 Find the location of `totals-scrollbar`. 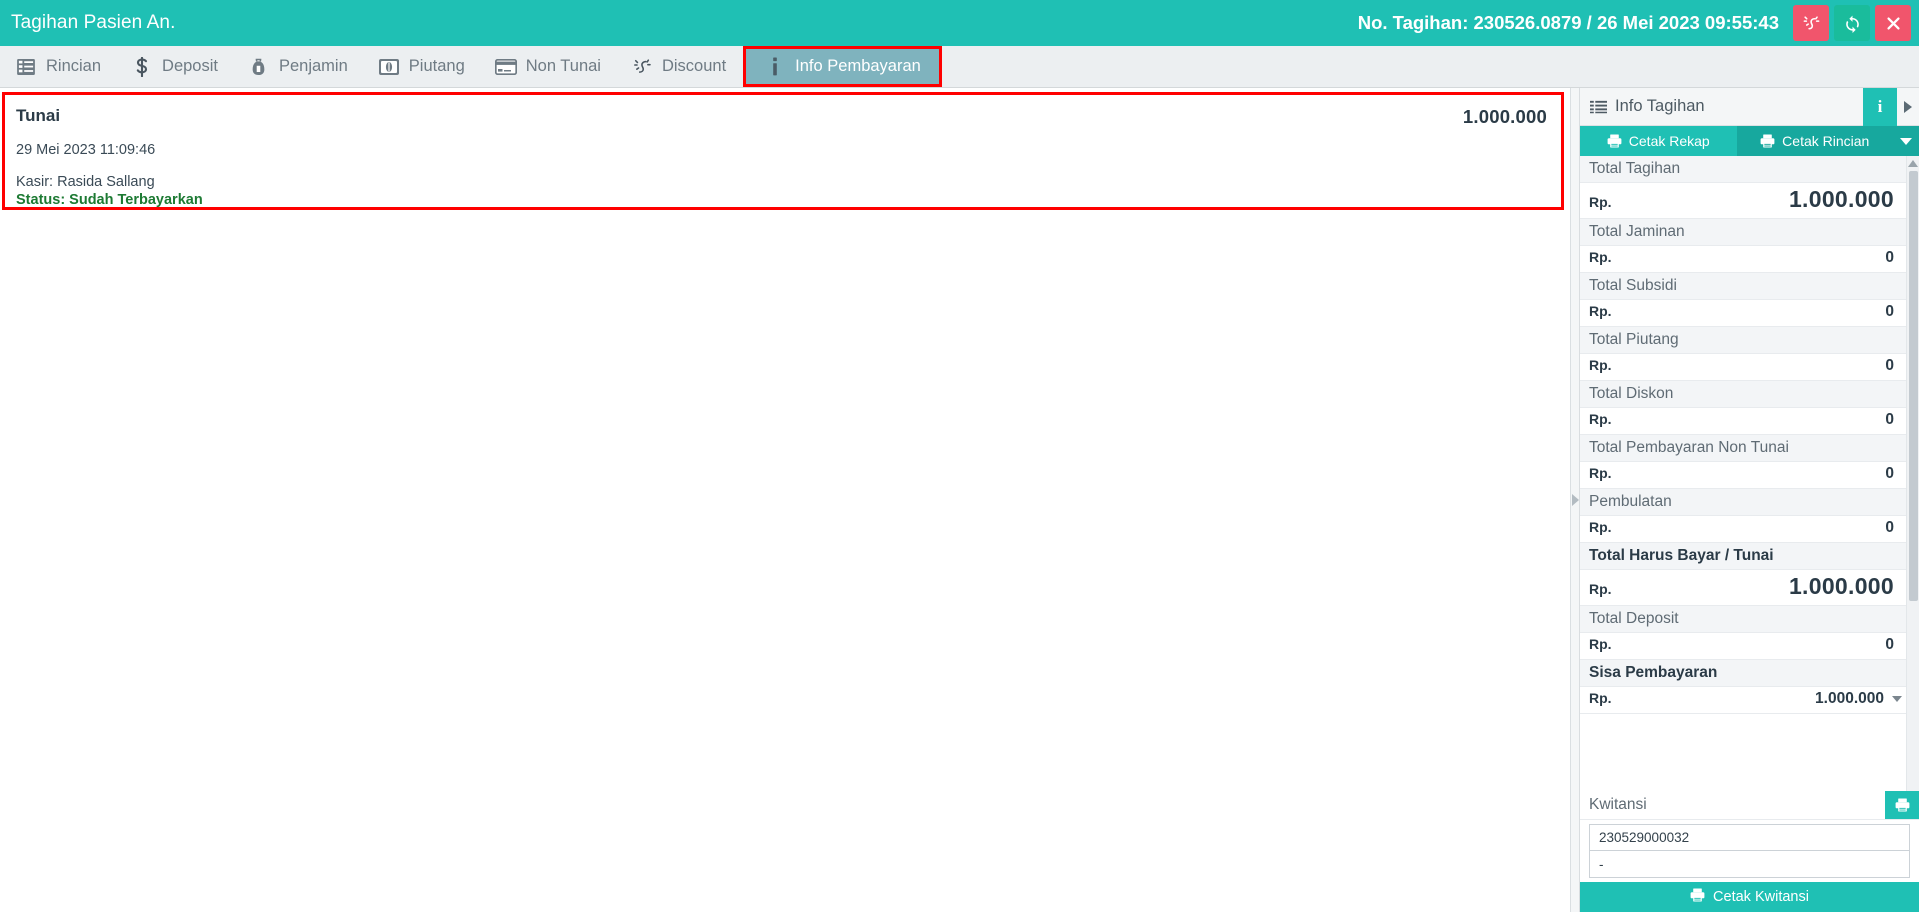

totals-scrollbar is located at coordinates (1912, 473).